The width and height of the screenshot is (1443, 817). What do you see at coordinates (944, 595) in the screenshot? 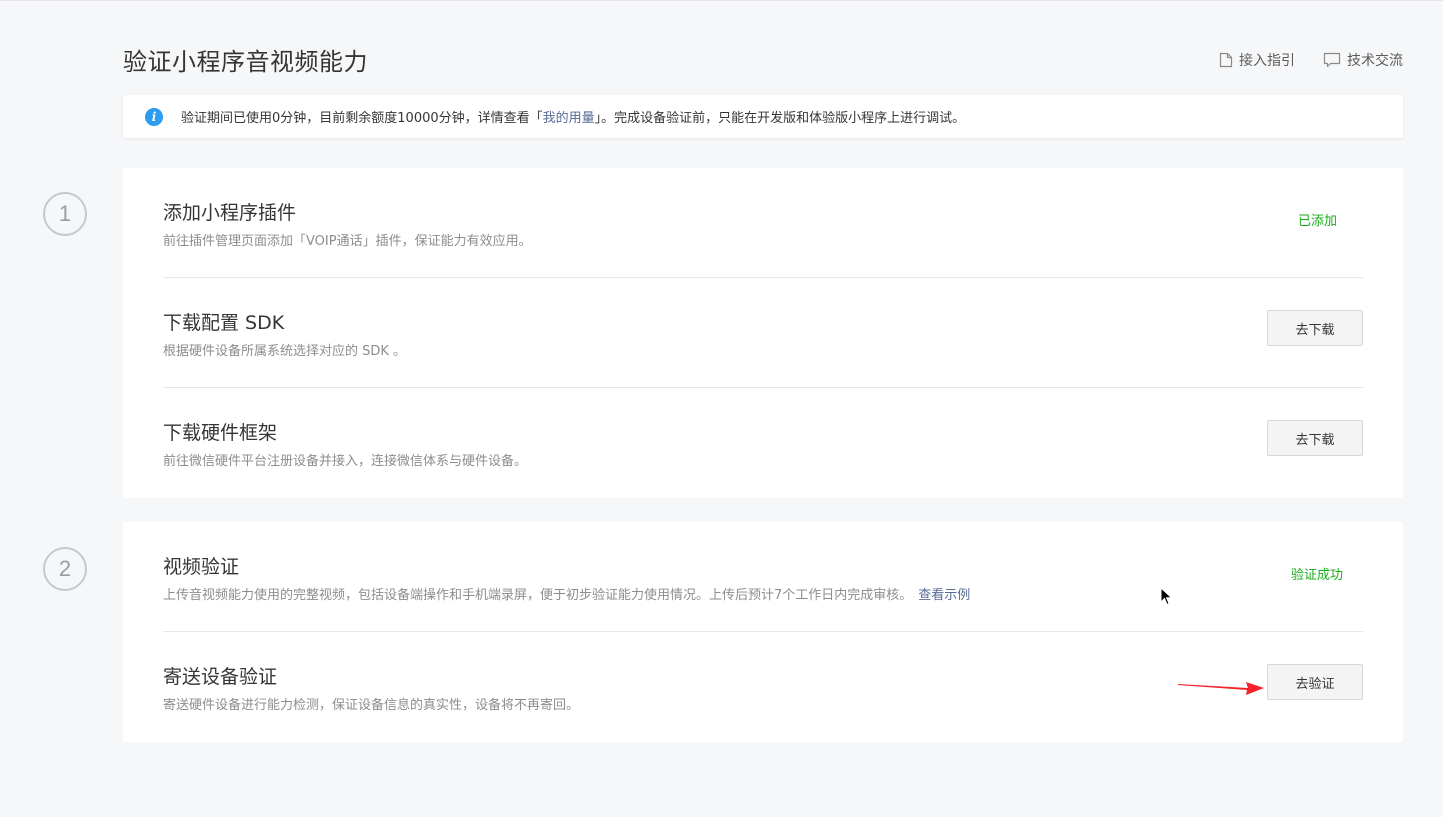
I see `view-example-link: 查看示例` at bounding box center [944, 595].